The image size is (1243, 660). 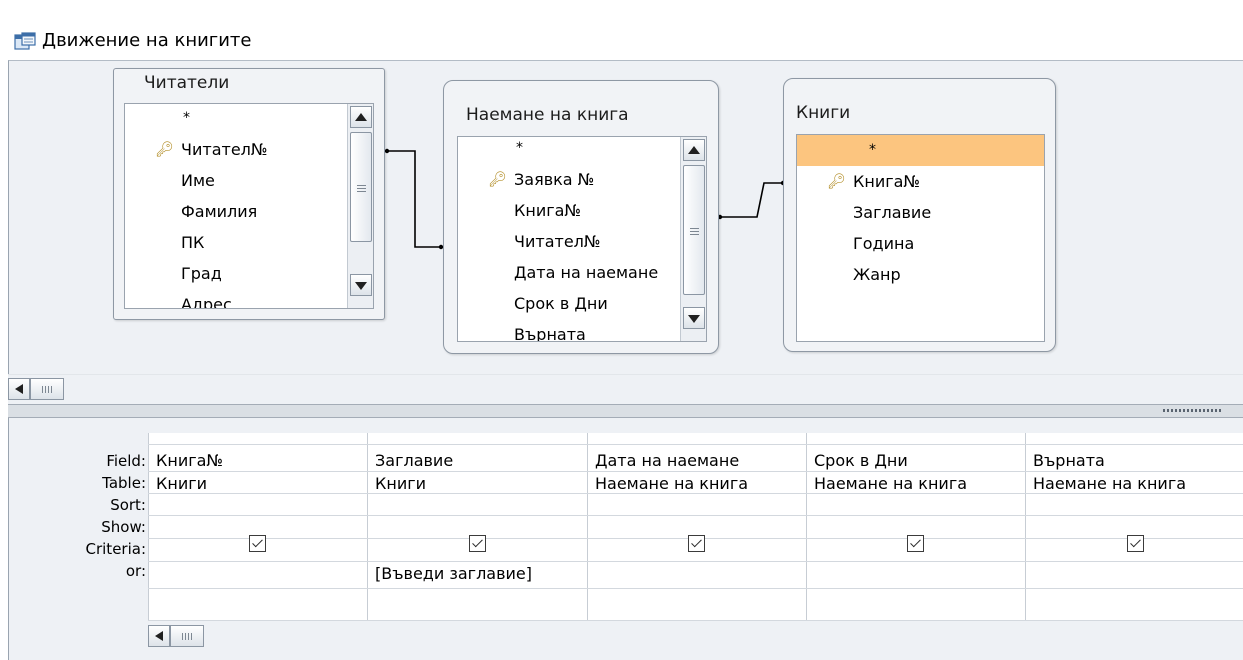 I want to click on relationship-line-books, so click(x=751, y=200).